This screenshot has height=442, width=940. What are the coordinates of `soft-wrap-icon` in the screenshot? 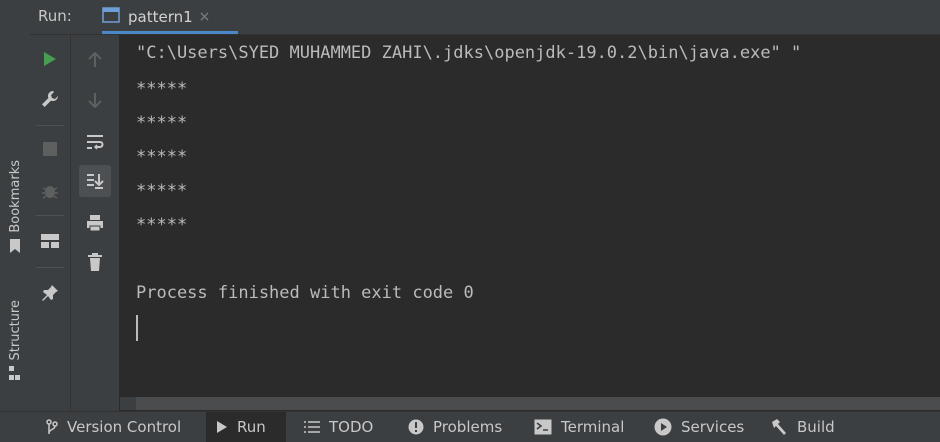 It's located at (95, 142).